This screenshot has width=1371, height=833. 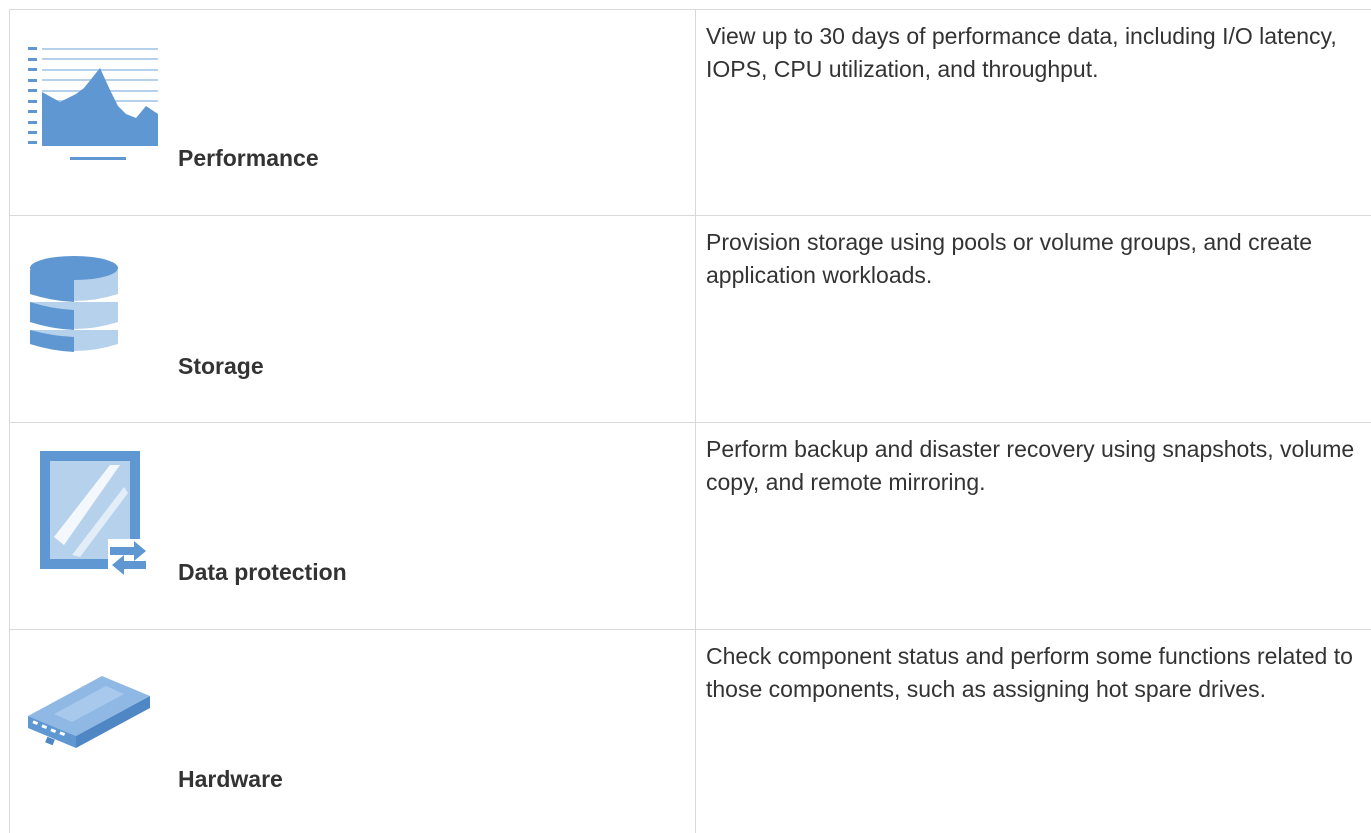 I want to click on feature-cell-data-protection: Data protection, so click(x=353, y=526).